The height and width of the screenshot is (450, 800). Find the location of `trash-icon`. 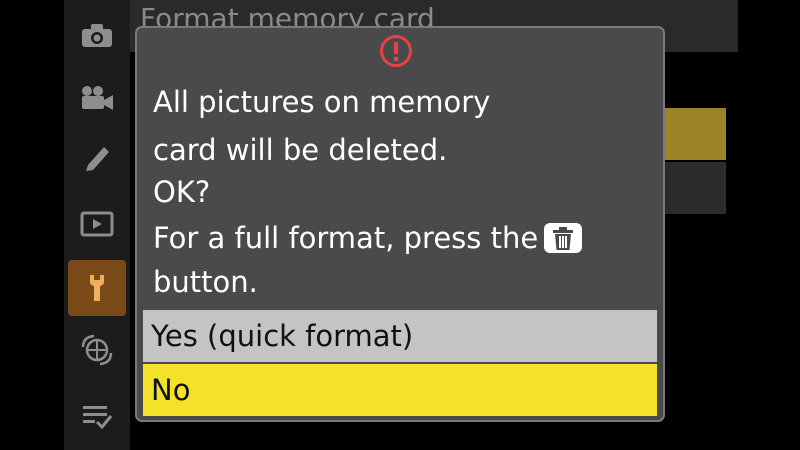

trash-icon is located at coordinates (563, 238).